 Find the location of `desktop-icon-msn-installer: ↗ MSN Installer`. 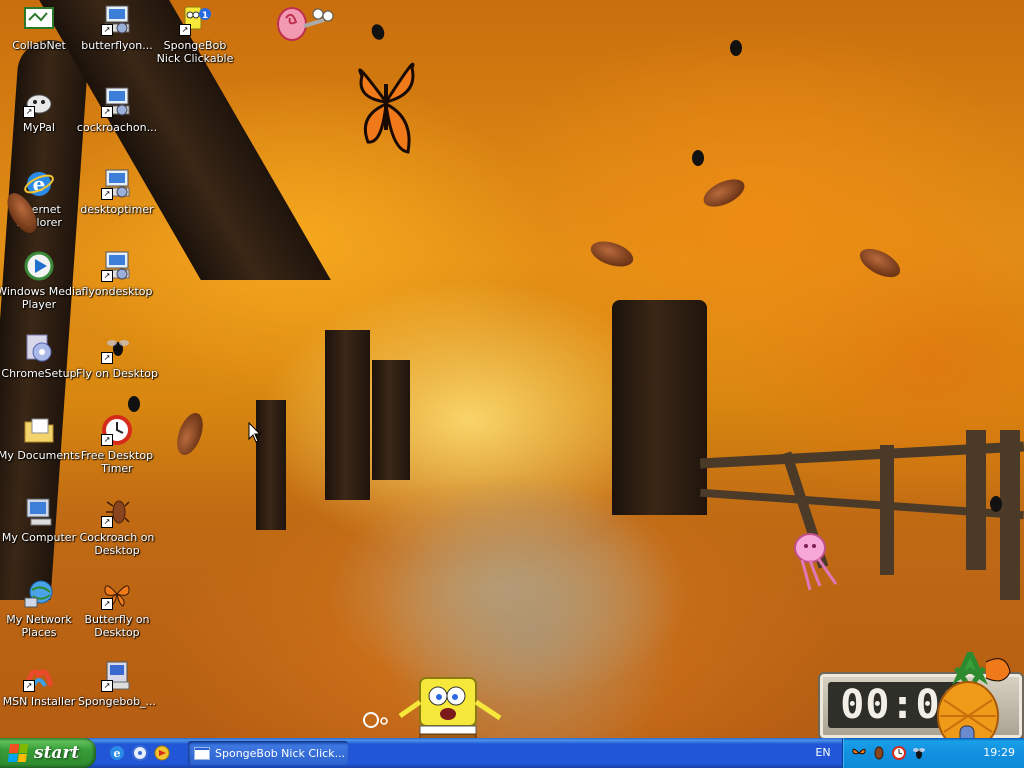

desktop-icon-msn-installer: ↗ MSN Installer is located at coordinates (39, 684).